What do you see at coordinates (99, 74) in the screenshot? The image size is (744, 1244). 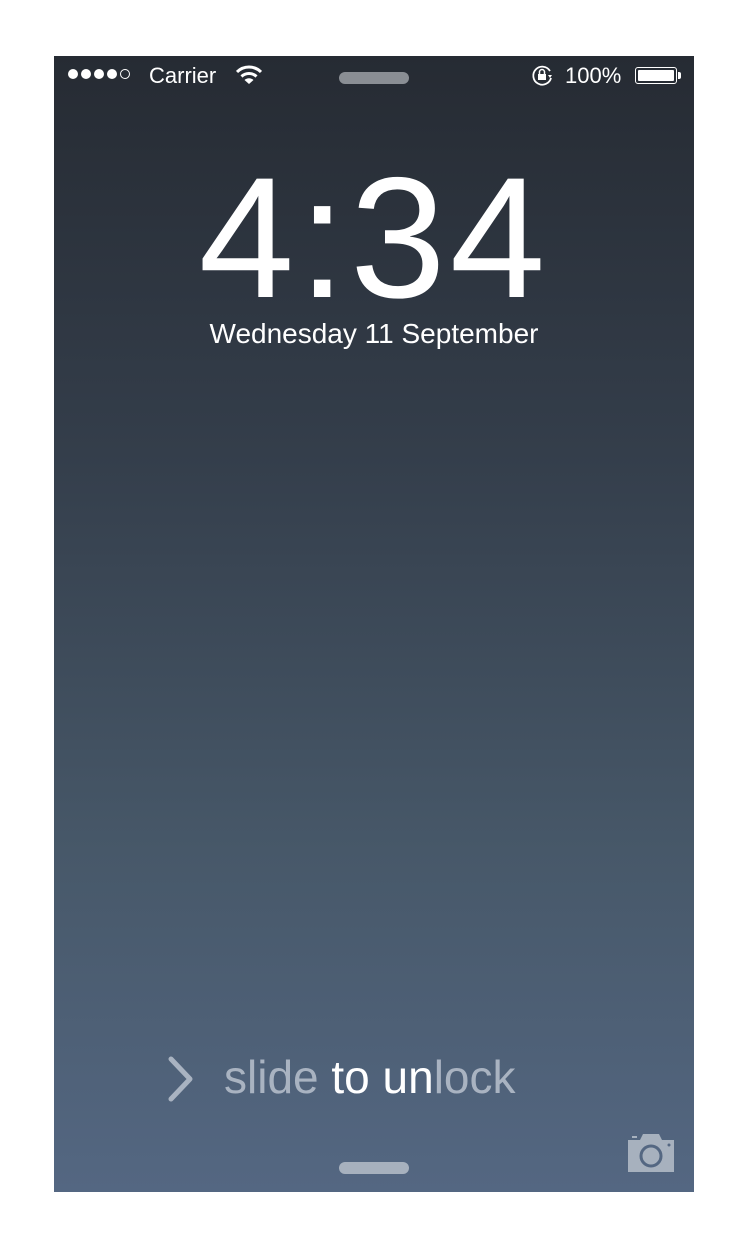 I see `signal-strength-icon` at bounding box center [99, 74].